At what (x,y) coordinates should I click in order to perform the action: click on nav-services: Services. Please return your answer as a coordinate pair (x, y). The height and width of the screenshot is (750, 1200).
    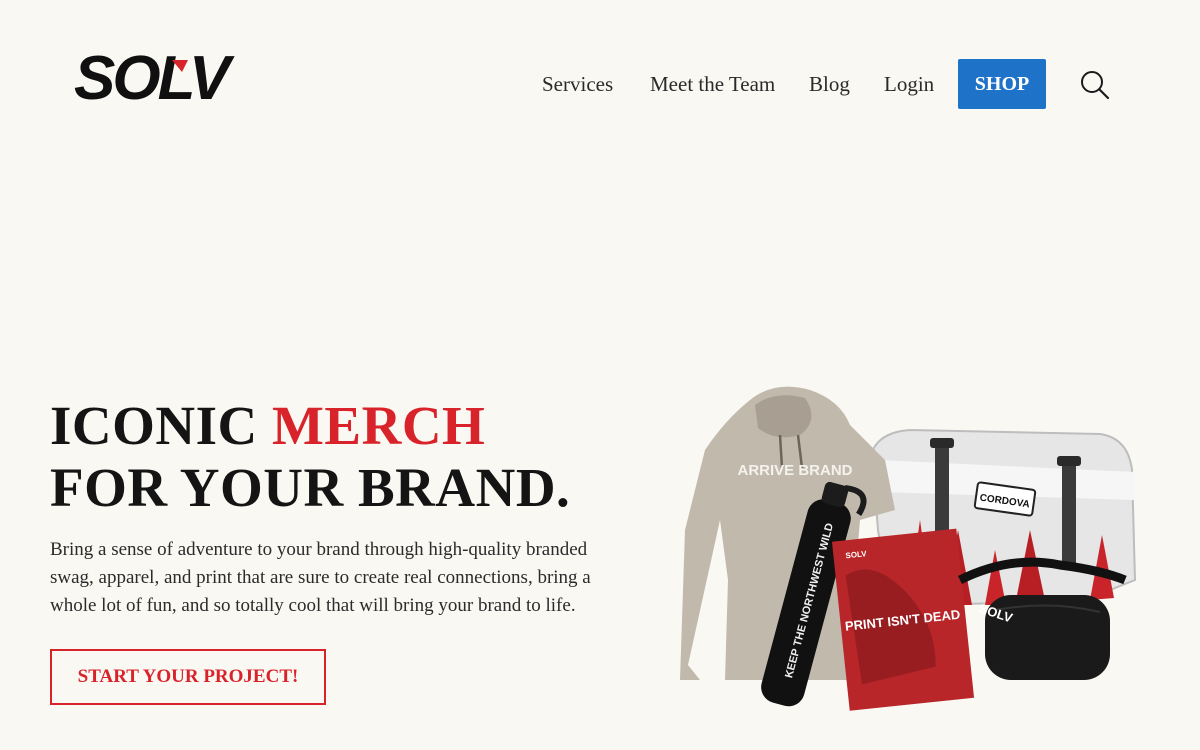
    Looking at the image, I should click on (577, 84).